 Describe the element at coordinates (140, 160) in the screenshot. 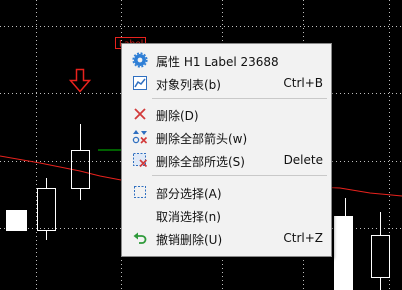

I see `selection-delete-icon` at that location.